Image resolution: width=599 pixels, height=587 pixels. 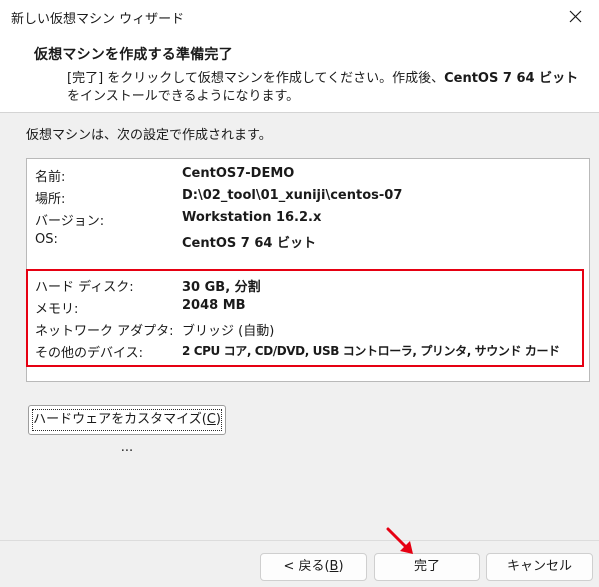 What do you see at coordinates (133, 55) in the screenshot?
I see `page-title: 仮想マシンを作成する準備完了` at bounding box center [133, 55].